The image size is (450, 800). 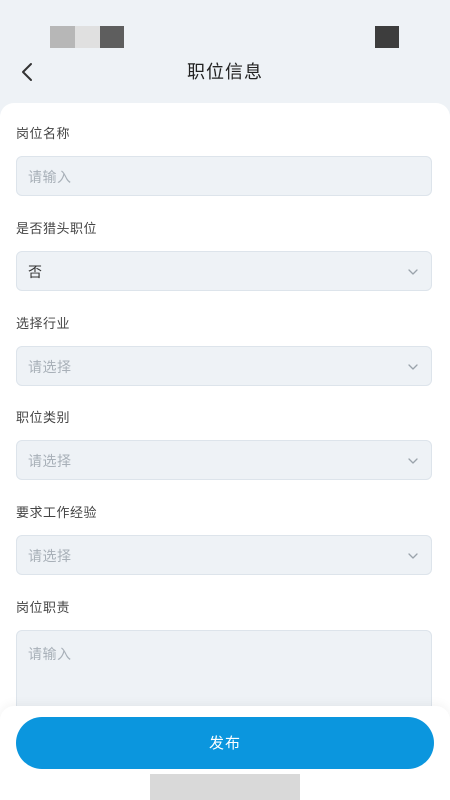 I want to click on category-placeholder: 请选择, so click(x=50, y=462).